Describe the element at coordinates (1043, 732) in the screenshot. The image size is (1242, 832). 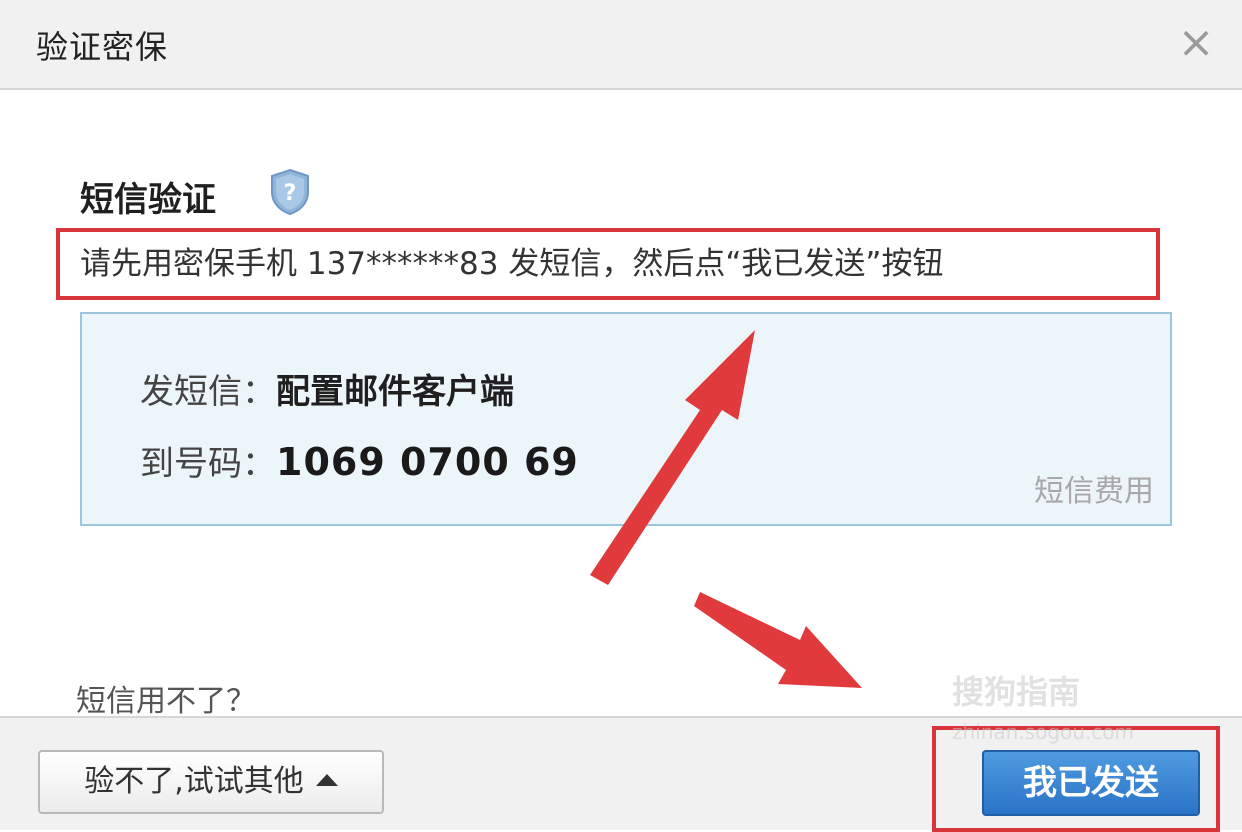
I see `watermark-sub: zhinan.sogou.com` at that location.